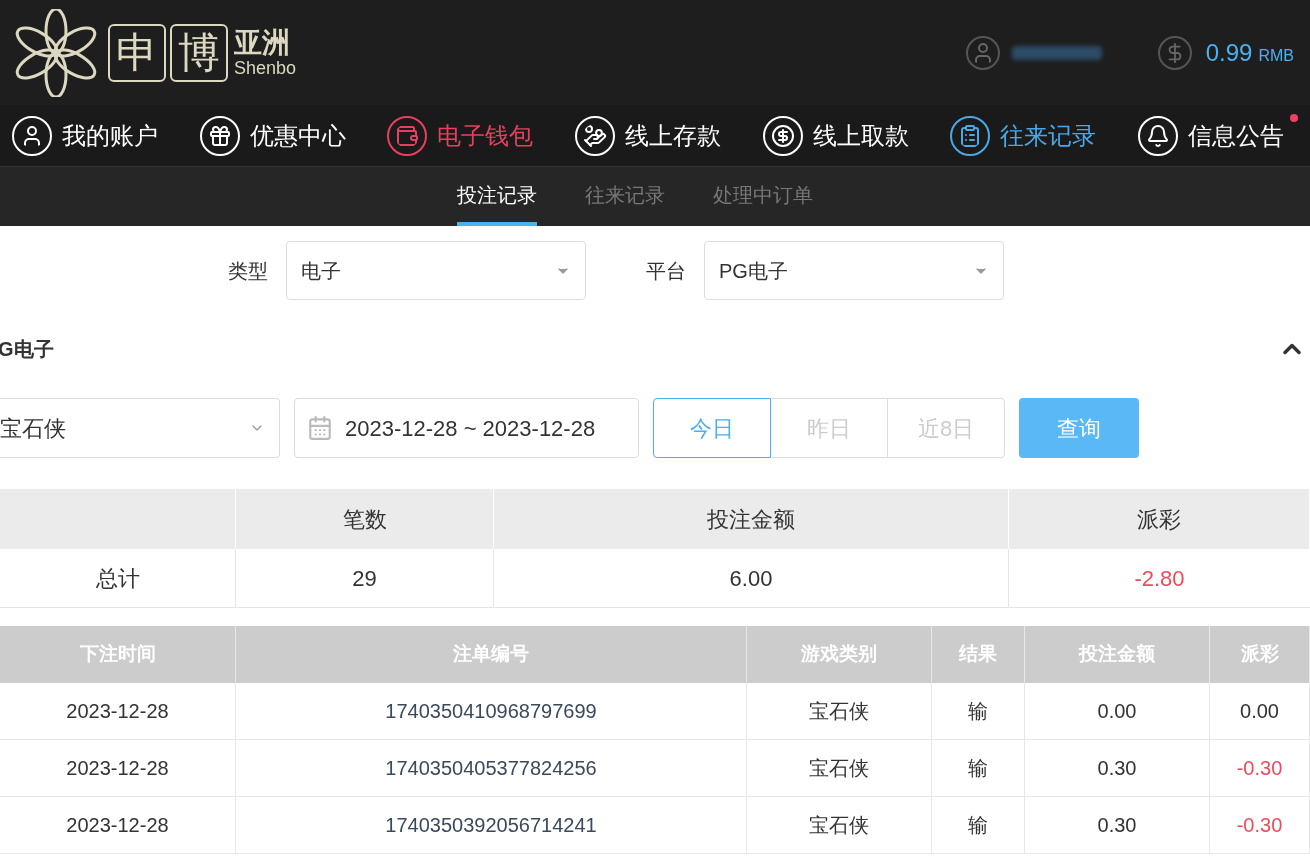 Image resolution: width=1310 pixels, height=858 pixels. I want to click on balance-amount: 0.99, so click(1229, 52).